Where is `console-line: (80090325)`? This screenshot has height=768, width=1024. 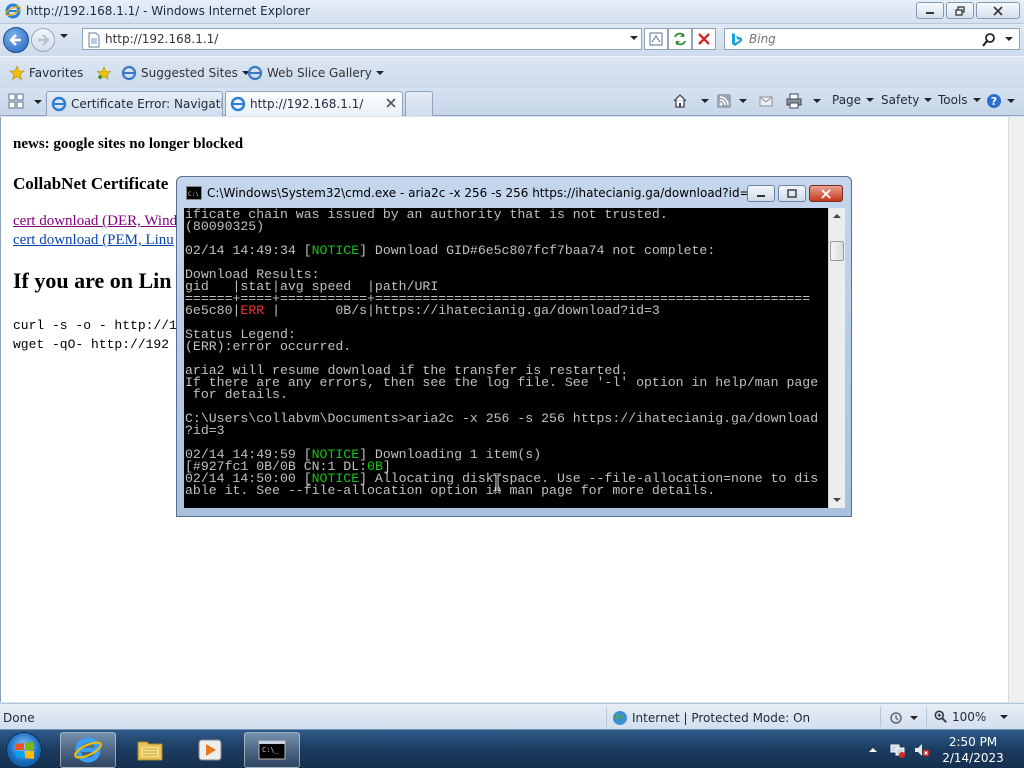
console-line: (80090325) is located at coordinates (225, 226).